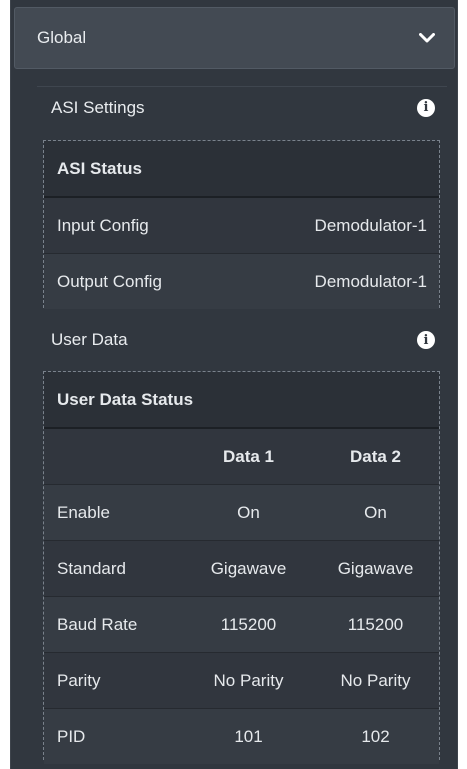 Image resolution: width=467 pixels, height=769 pixels. Describe the element at coordinates (114, 680) in the screenshot. I see `row-label-parity: Parity` at that location.